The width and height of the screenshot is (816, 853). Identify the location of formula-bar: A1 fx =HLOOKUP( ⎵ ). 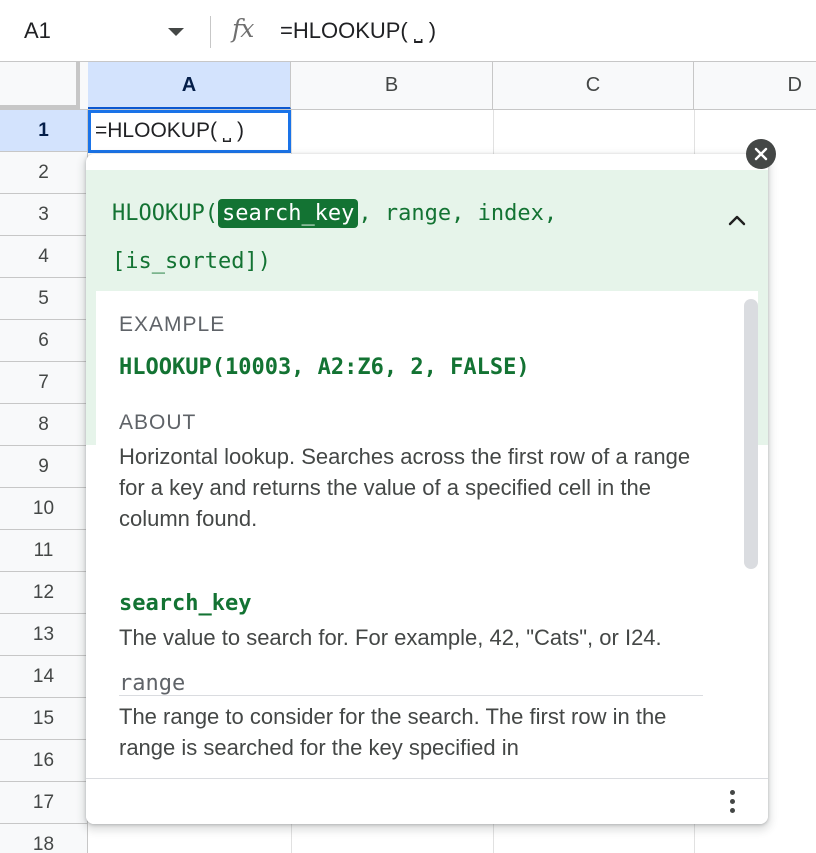
(408, 31).